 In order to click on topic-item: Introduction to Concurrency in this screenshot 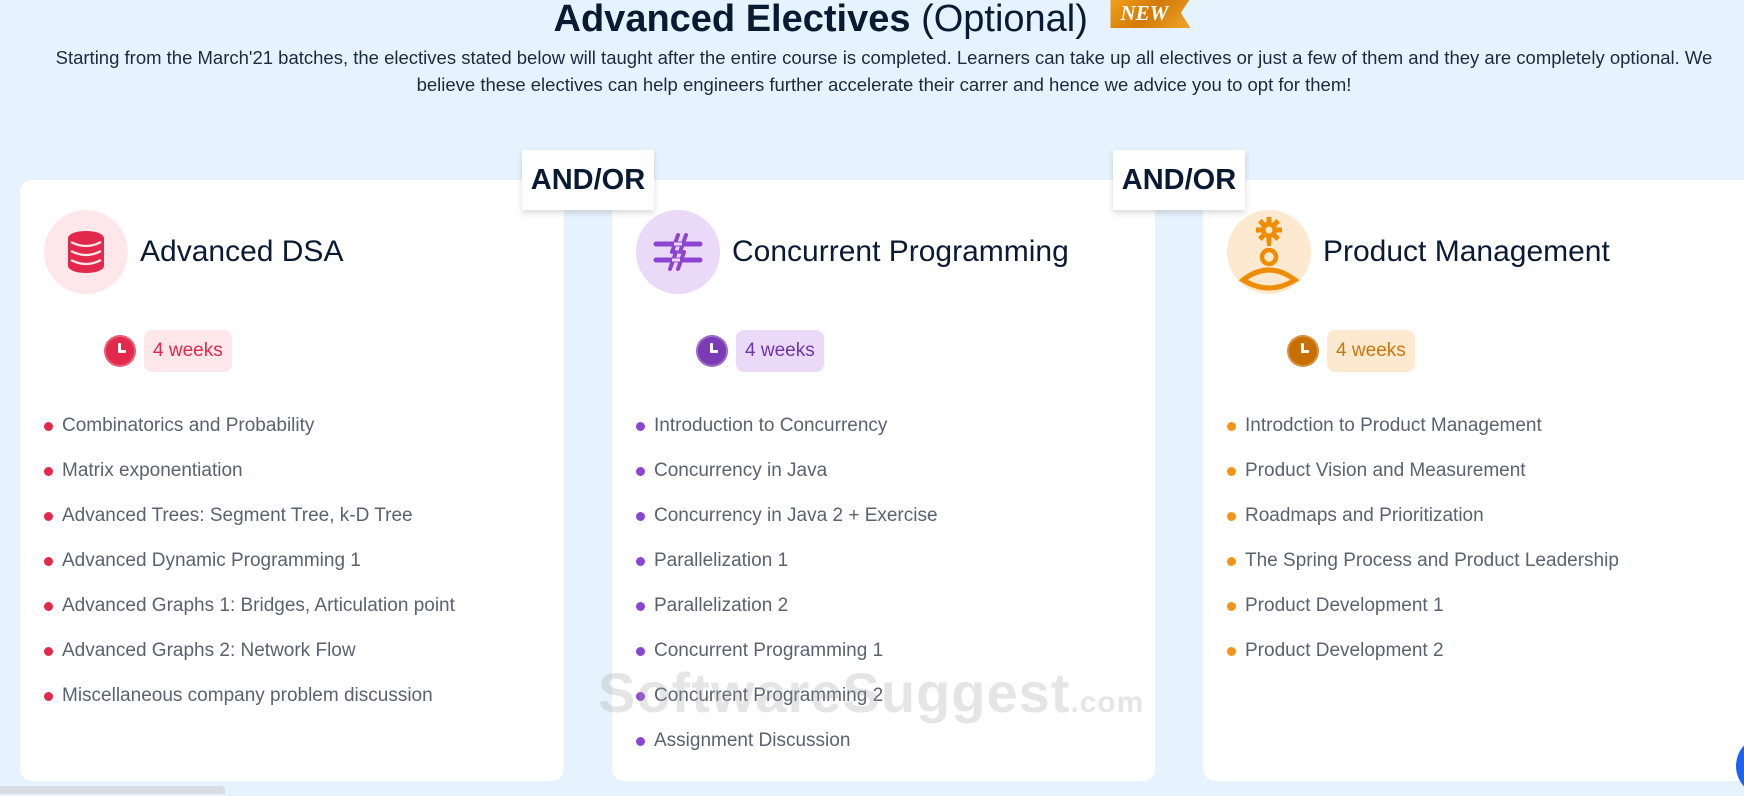, I will do `click(787, 434)`.